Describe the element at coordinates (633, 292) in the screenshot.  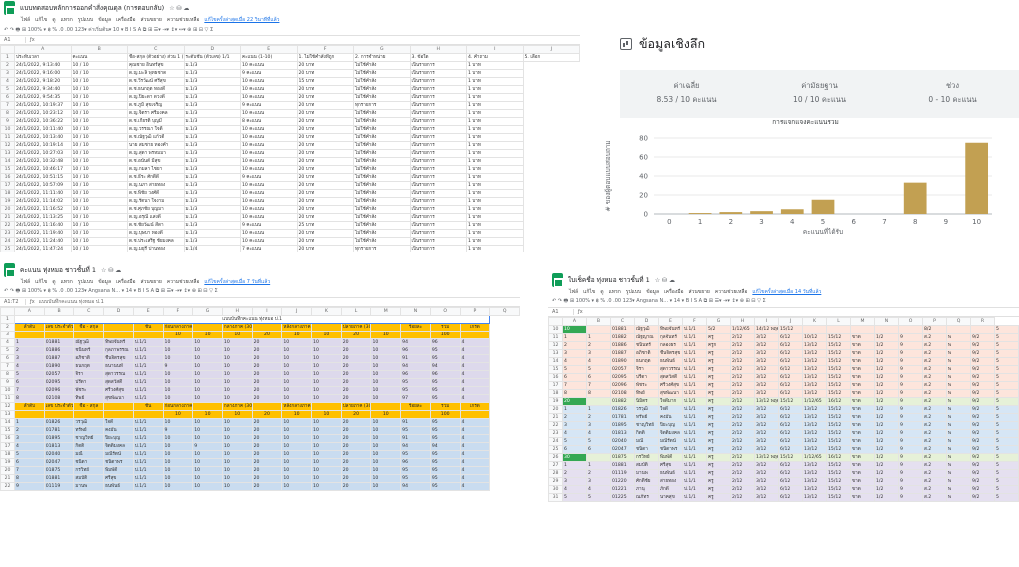
I see `menu-item: รูปแบบ` at that location.